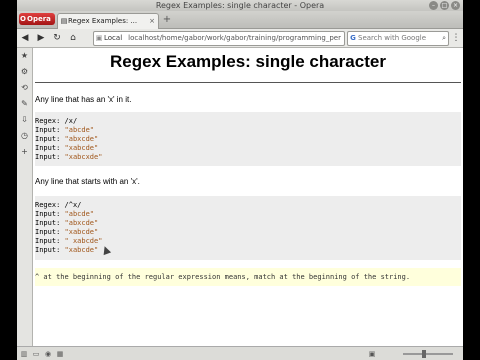  I want to click on zoom-slider-handle, so click(424, 354).